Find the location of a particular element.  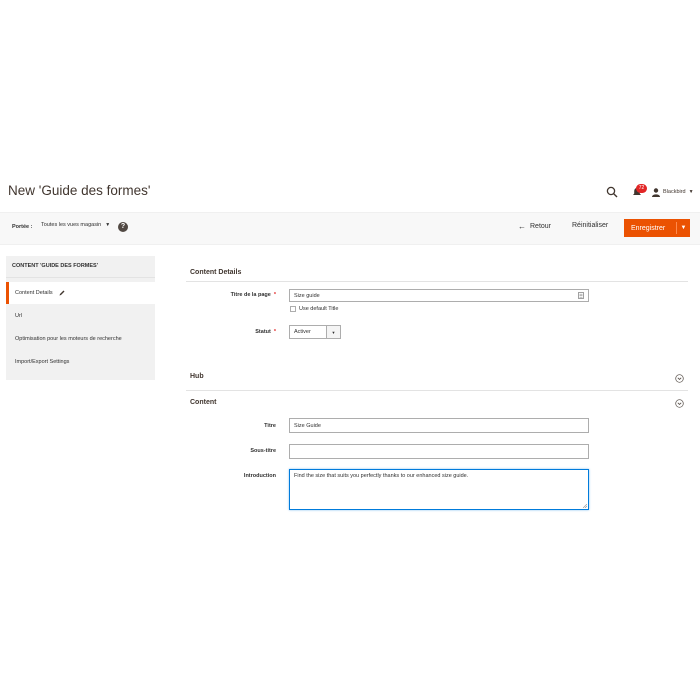

search-icon is located at coordinates (612, 192).